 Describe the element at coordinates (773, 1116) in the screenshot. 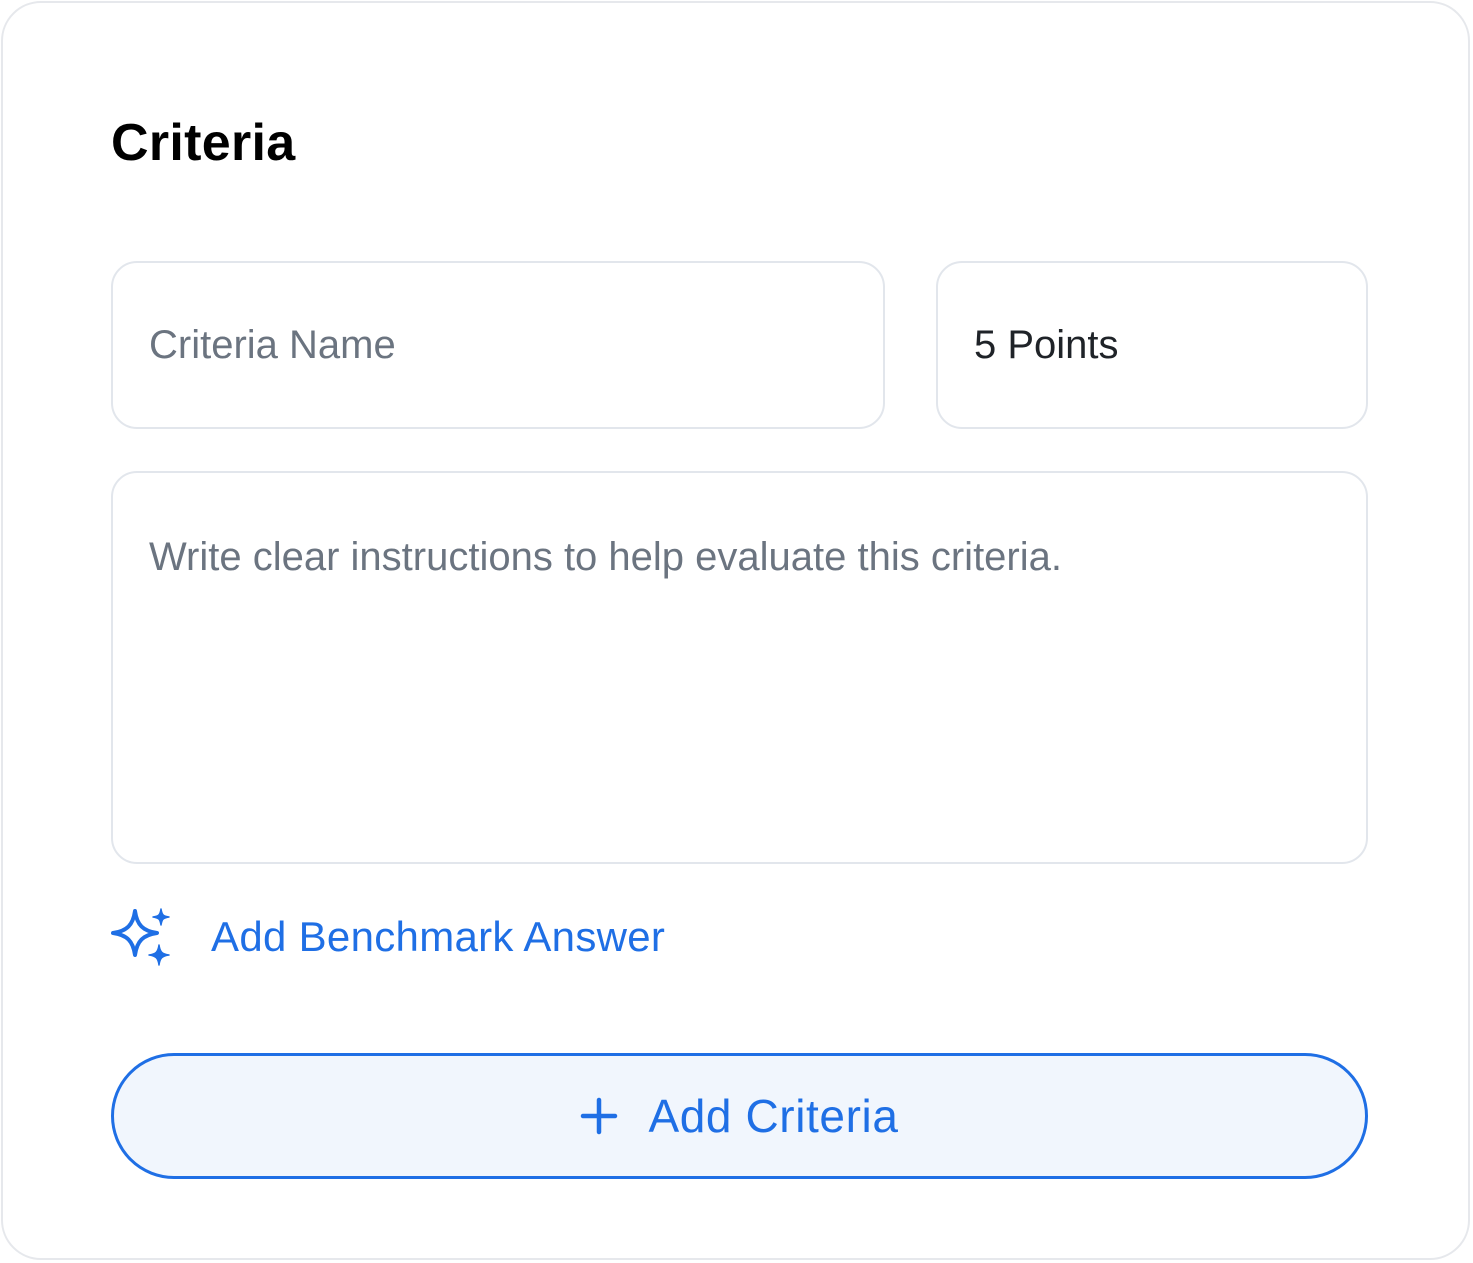

I see `add-criteria-label: Add Criteria` at that location.